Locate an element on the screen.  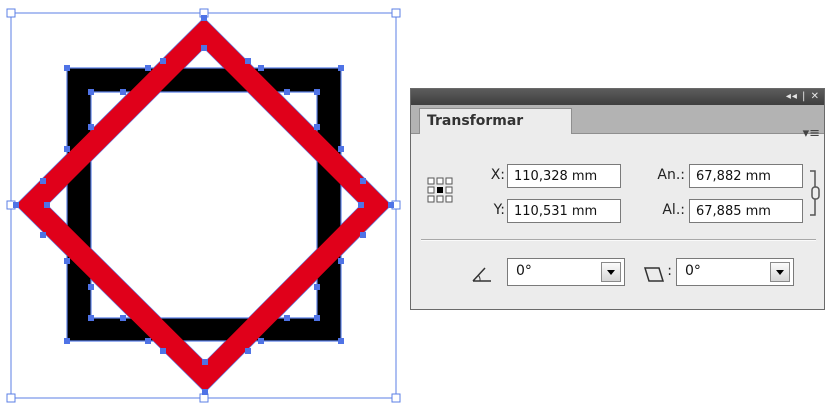
handle-bottom-right is located at coordinates (396, 398).